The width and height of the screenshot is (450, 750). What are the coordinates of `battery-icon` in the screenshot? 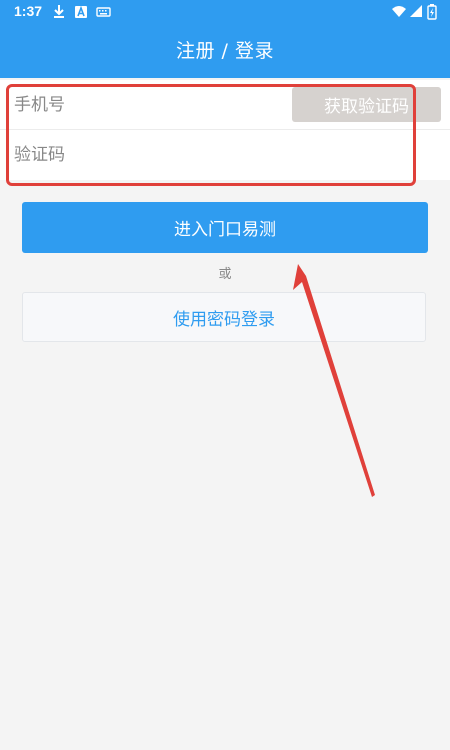 It's located at (432, 13).